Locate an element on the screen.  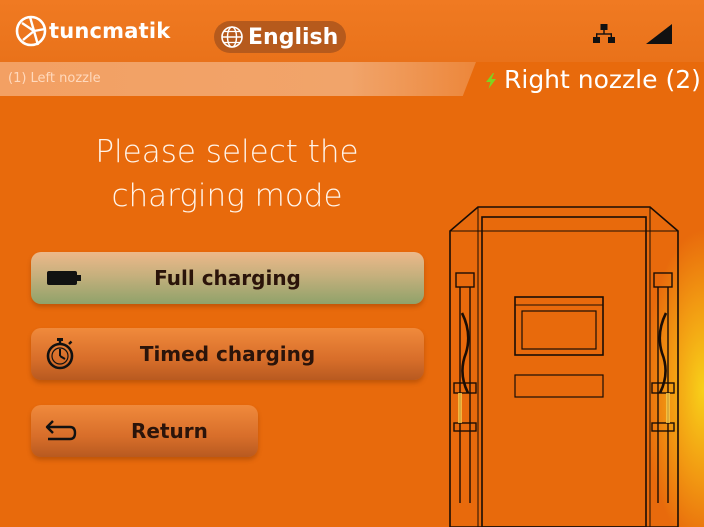
brand-name: tuncmatik is located at coordinates (110, 31).